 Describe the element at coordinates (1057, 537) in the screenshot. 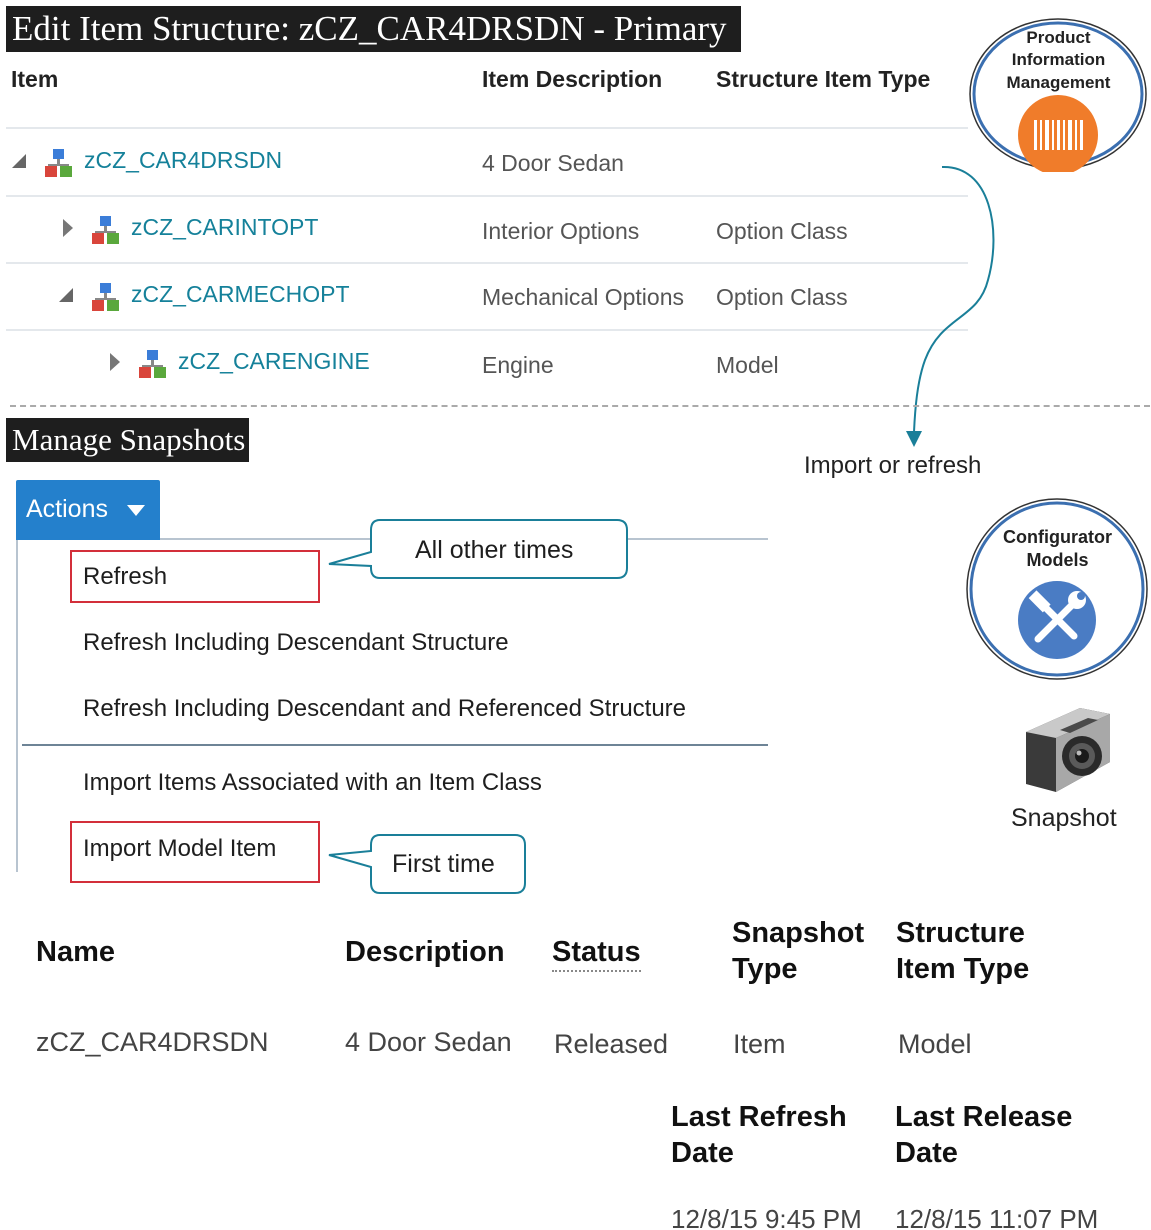

I see `configurator-badge-line1: Configurator` at that location.